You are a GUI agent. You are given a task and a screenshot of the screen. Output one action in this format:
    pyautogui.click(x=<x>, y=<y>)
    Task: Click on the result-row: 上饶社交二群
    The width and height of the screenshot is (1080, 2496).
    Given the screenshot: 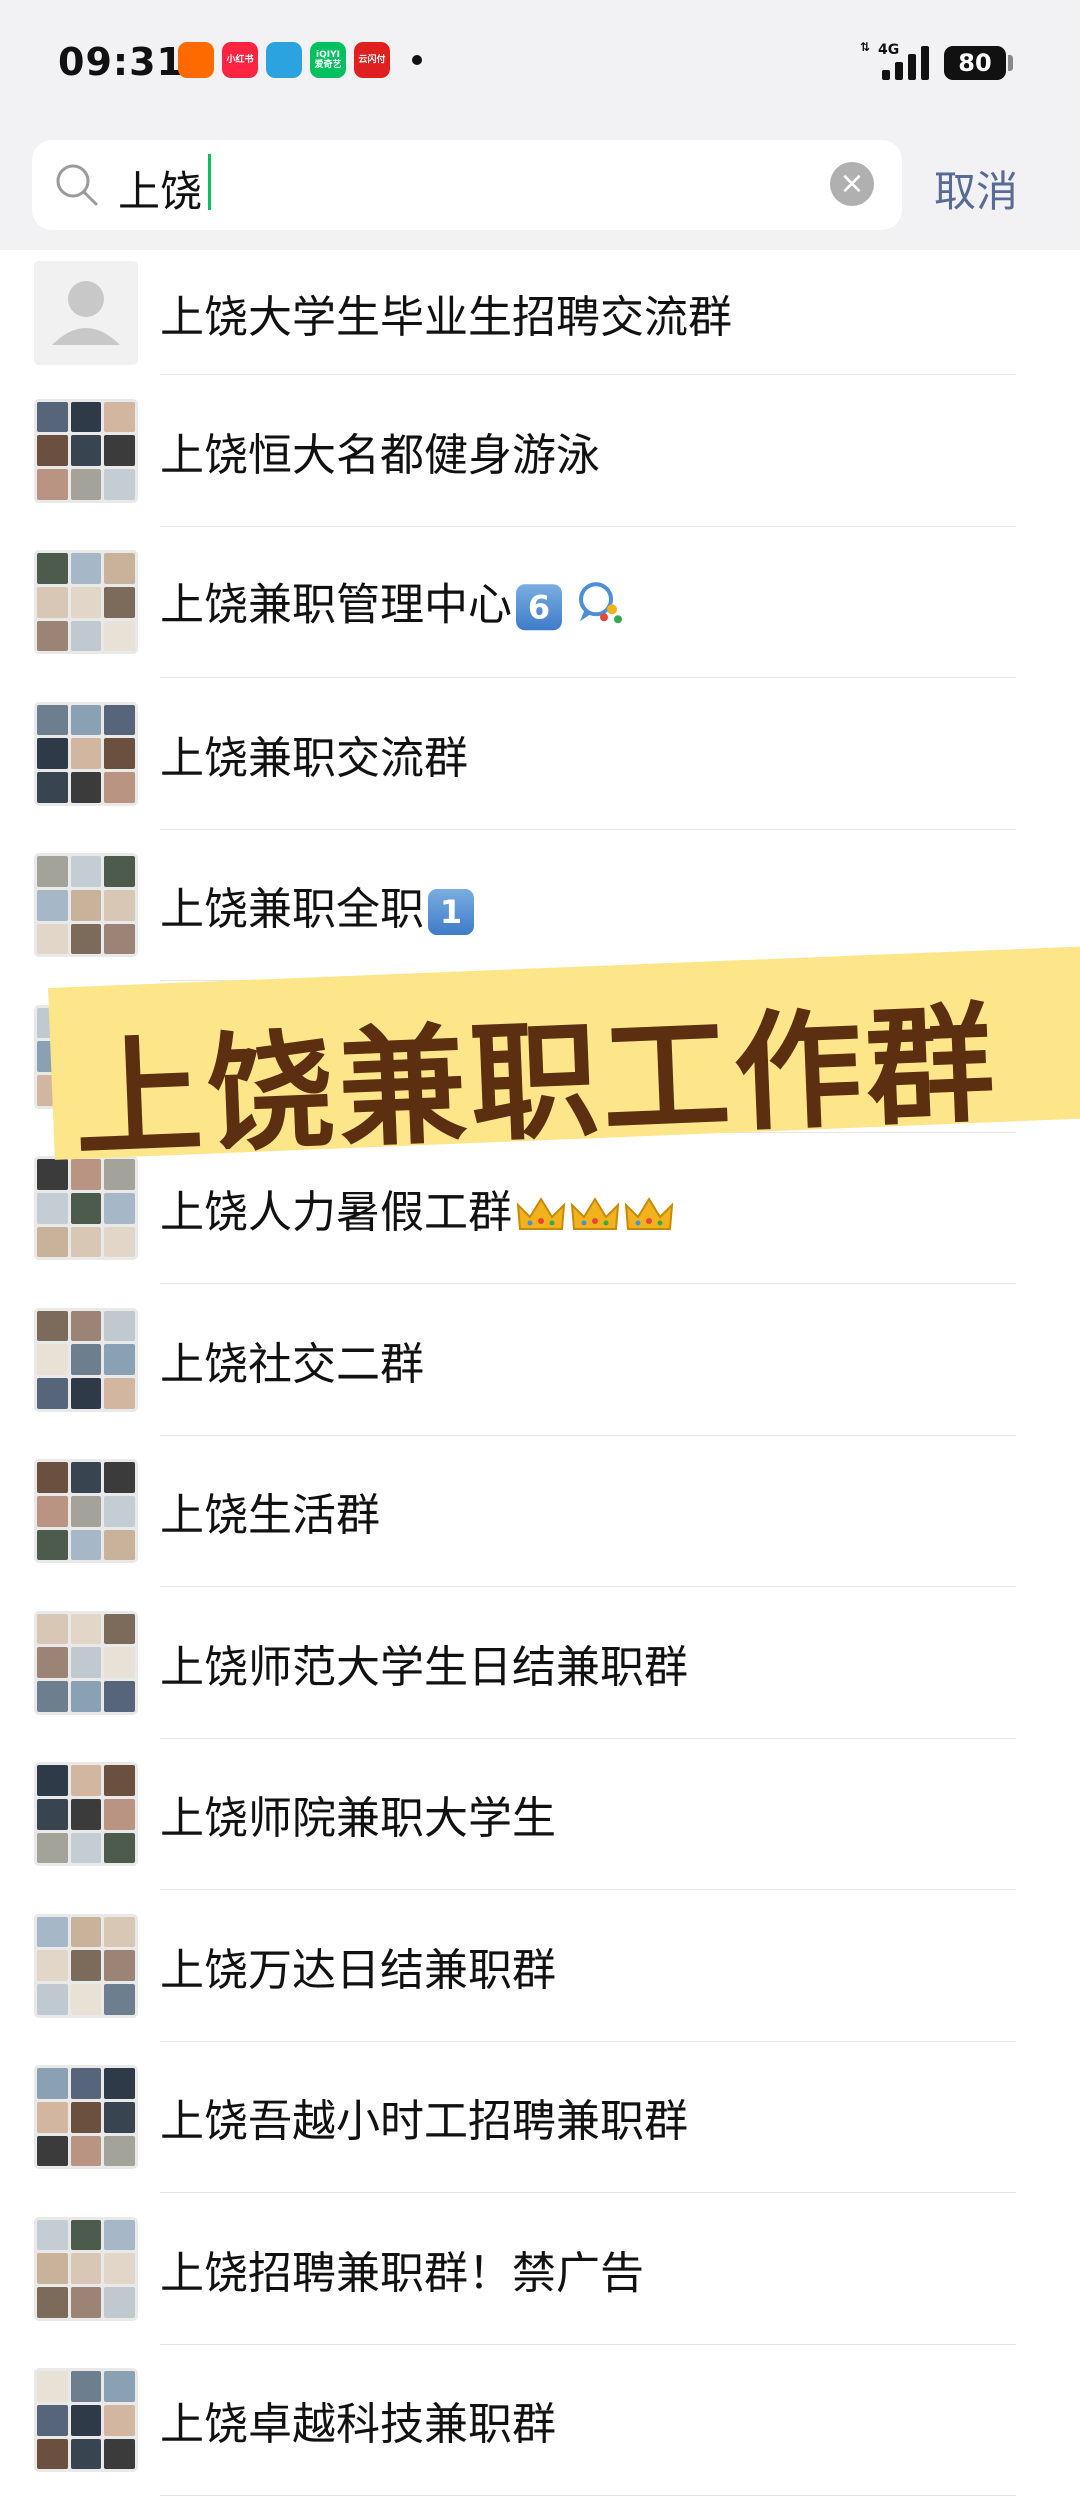 What is the action you would take?
    pyautogui.click(x=540, y=1360)
    